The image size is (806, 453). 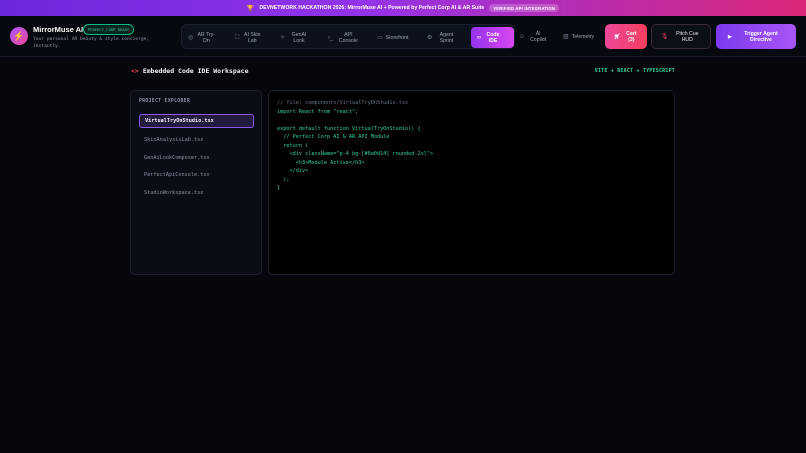 I want to click on code-icon: <>, so click(x=135, y=71).